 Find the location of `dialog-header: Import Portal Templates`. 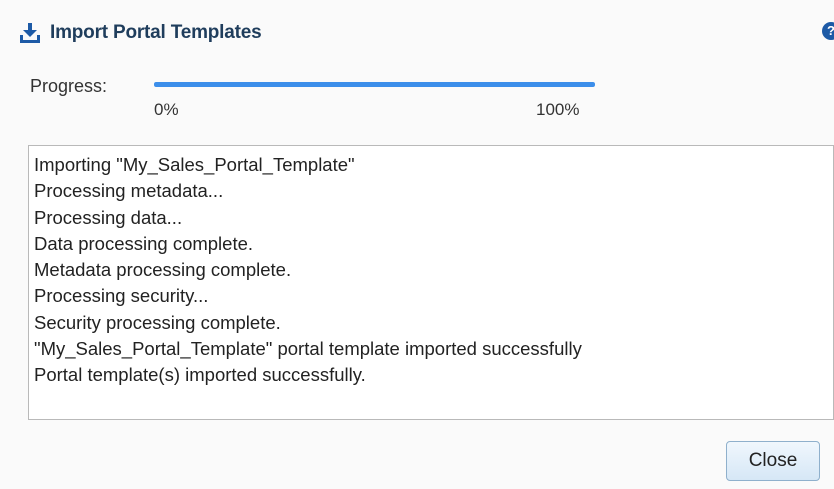

dialog-header: Import Portal Templates is located at coordinates (140, 33).